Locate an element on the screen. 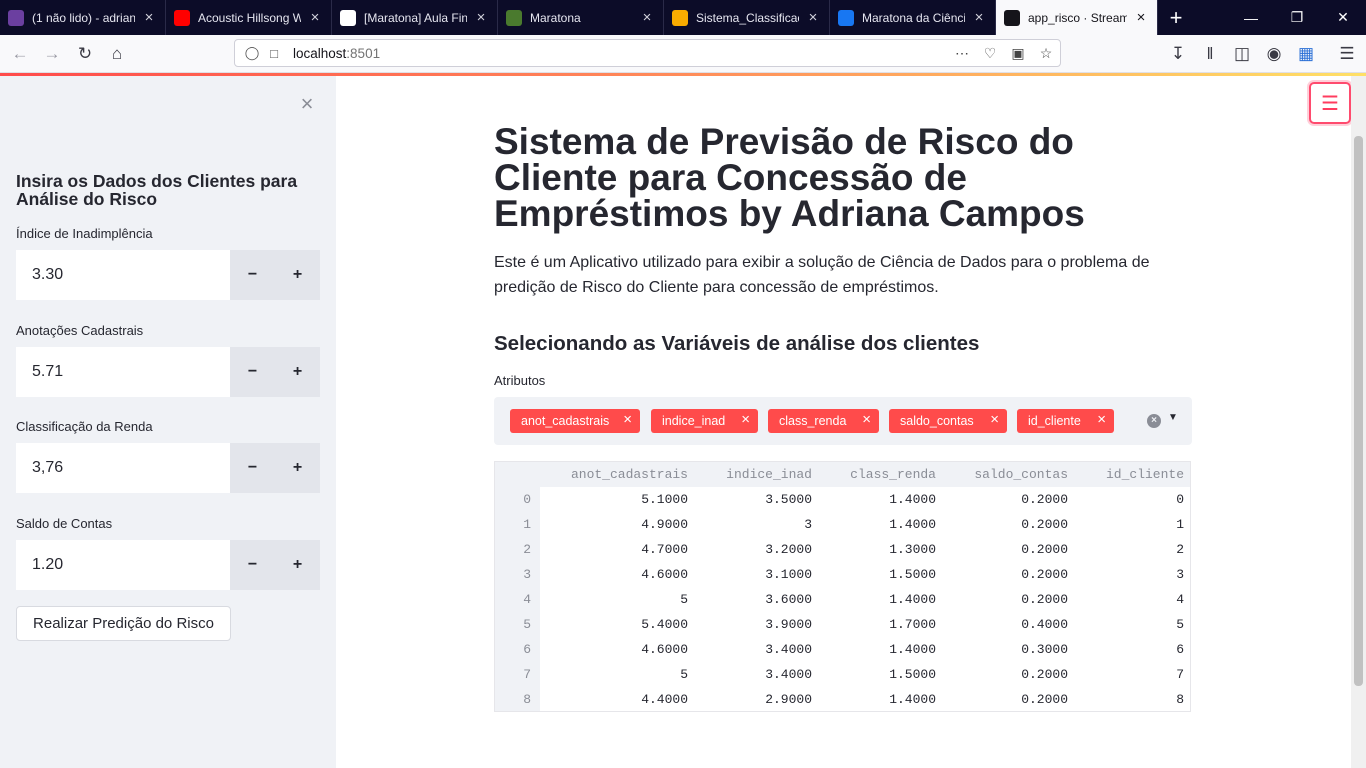  page-info-icon: □ is located at coordinates (274, 53).